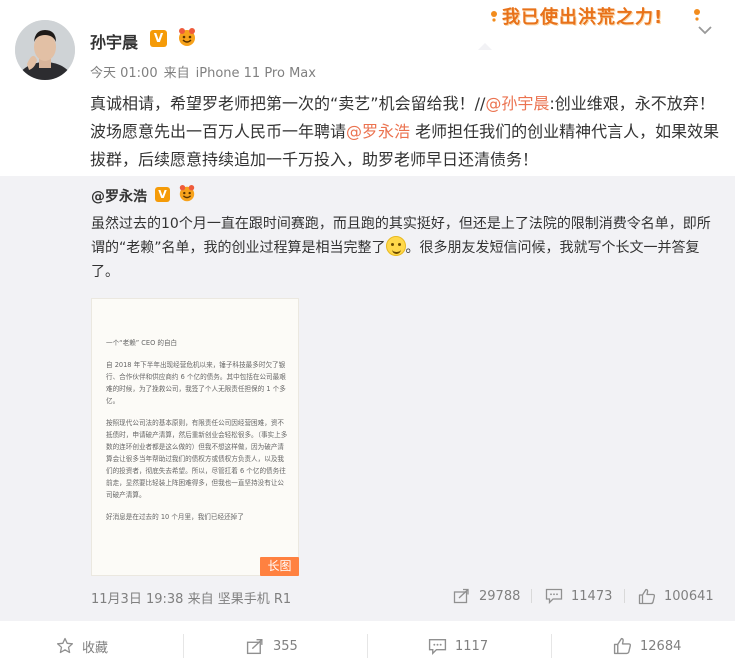  I want to click on author-name: 孙宇晨, so click(114, 41).